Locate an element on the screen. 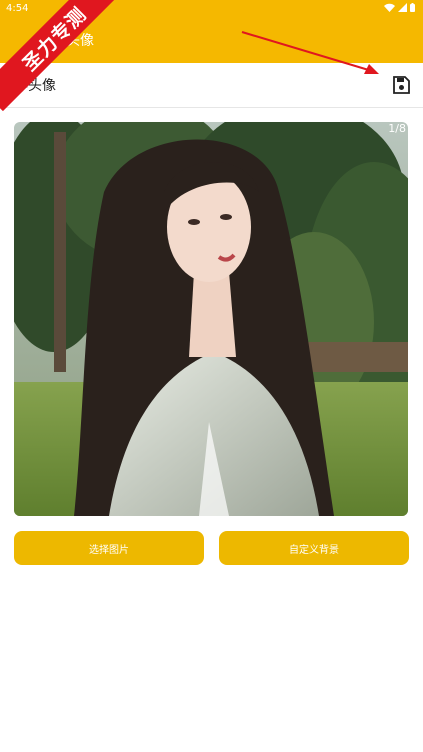  signal-icon is located at coordinates (402, 7).